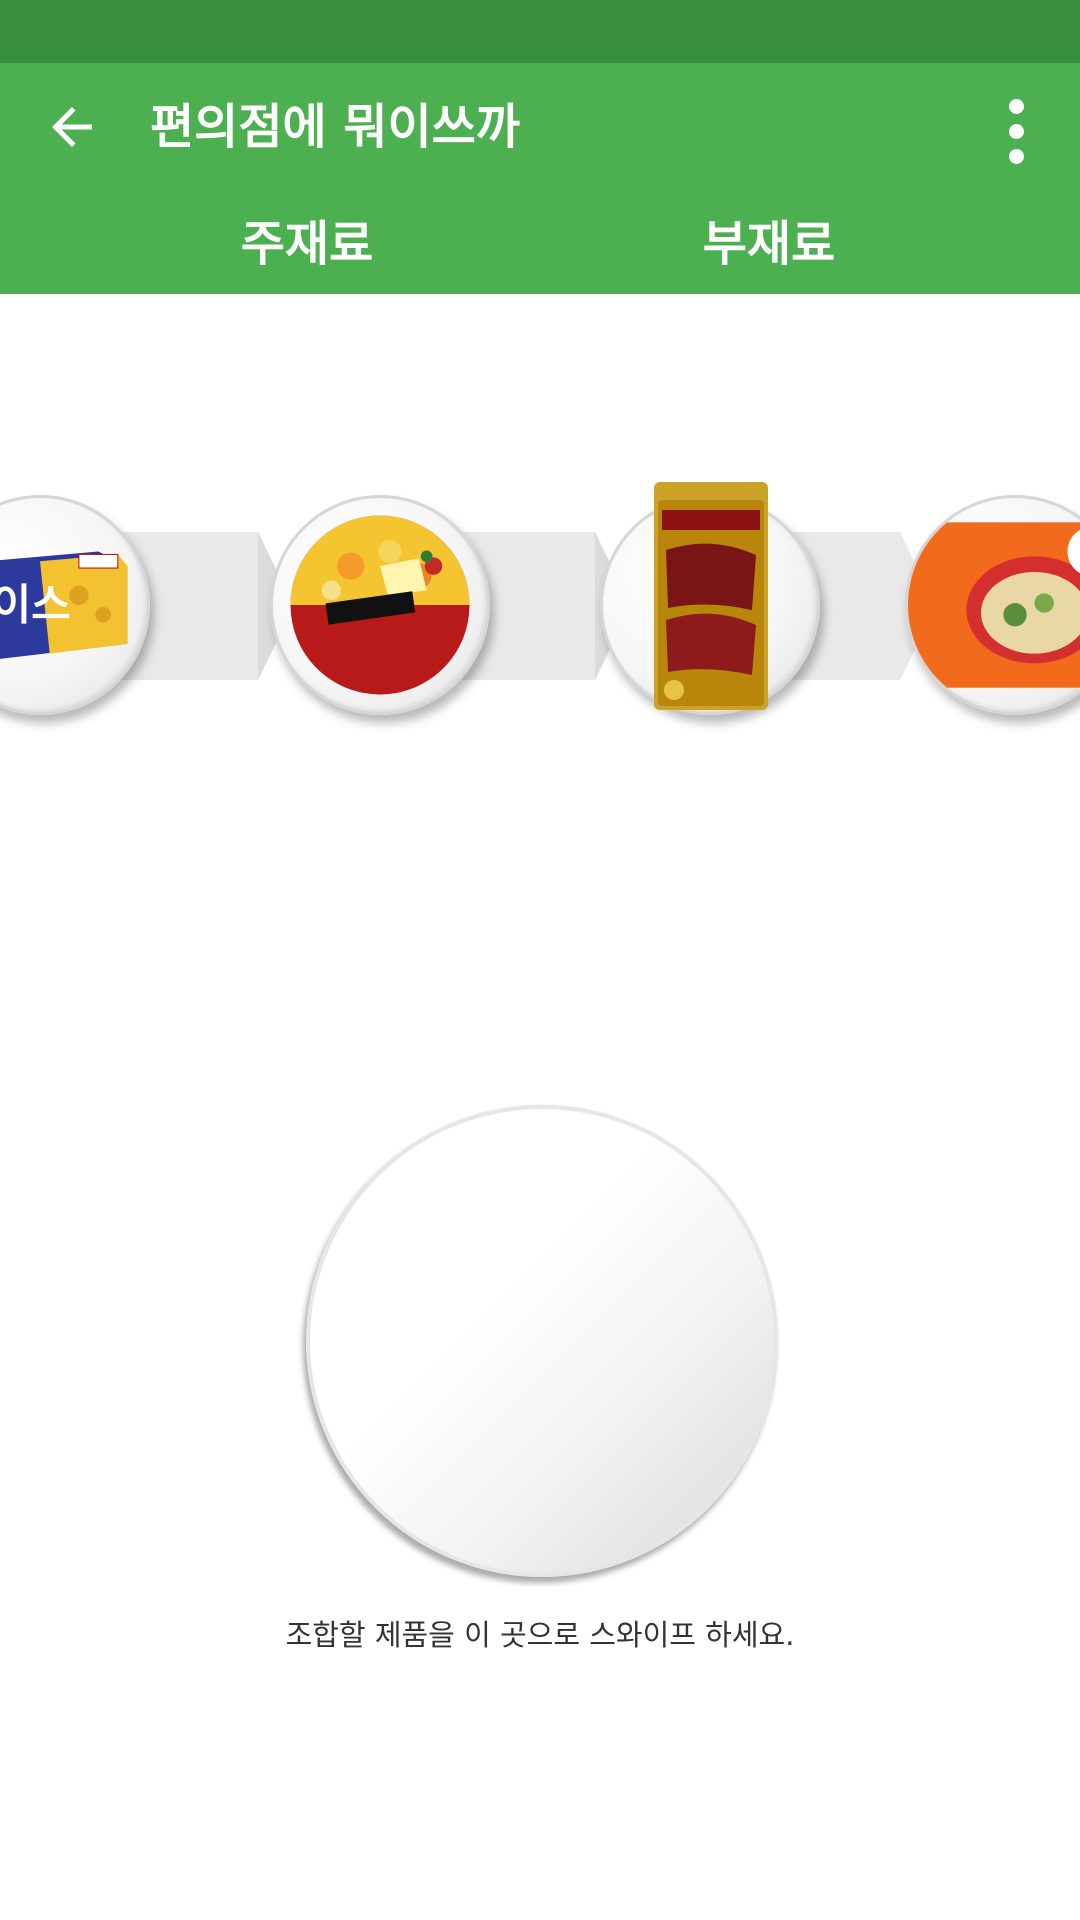 The image size is (1080, 1920). I want to click on tab-indicator, so click(307, 410).